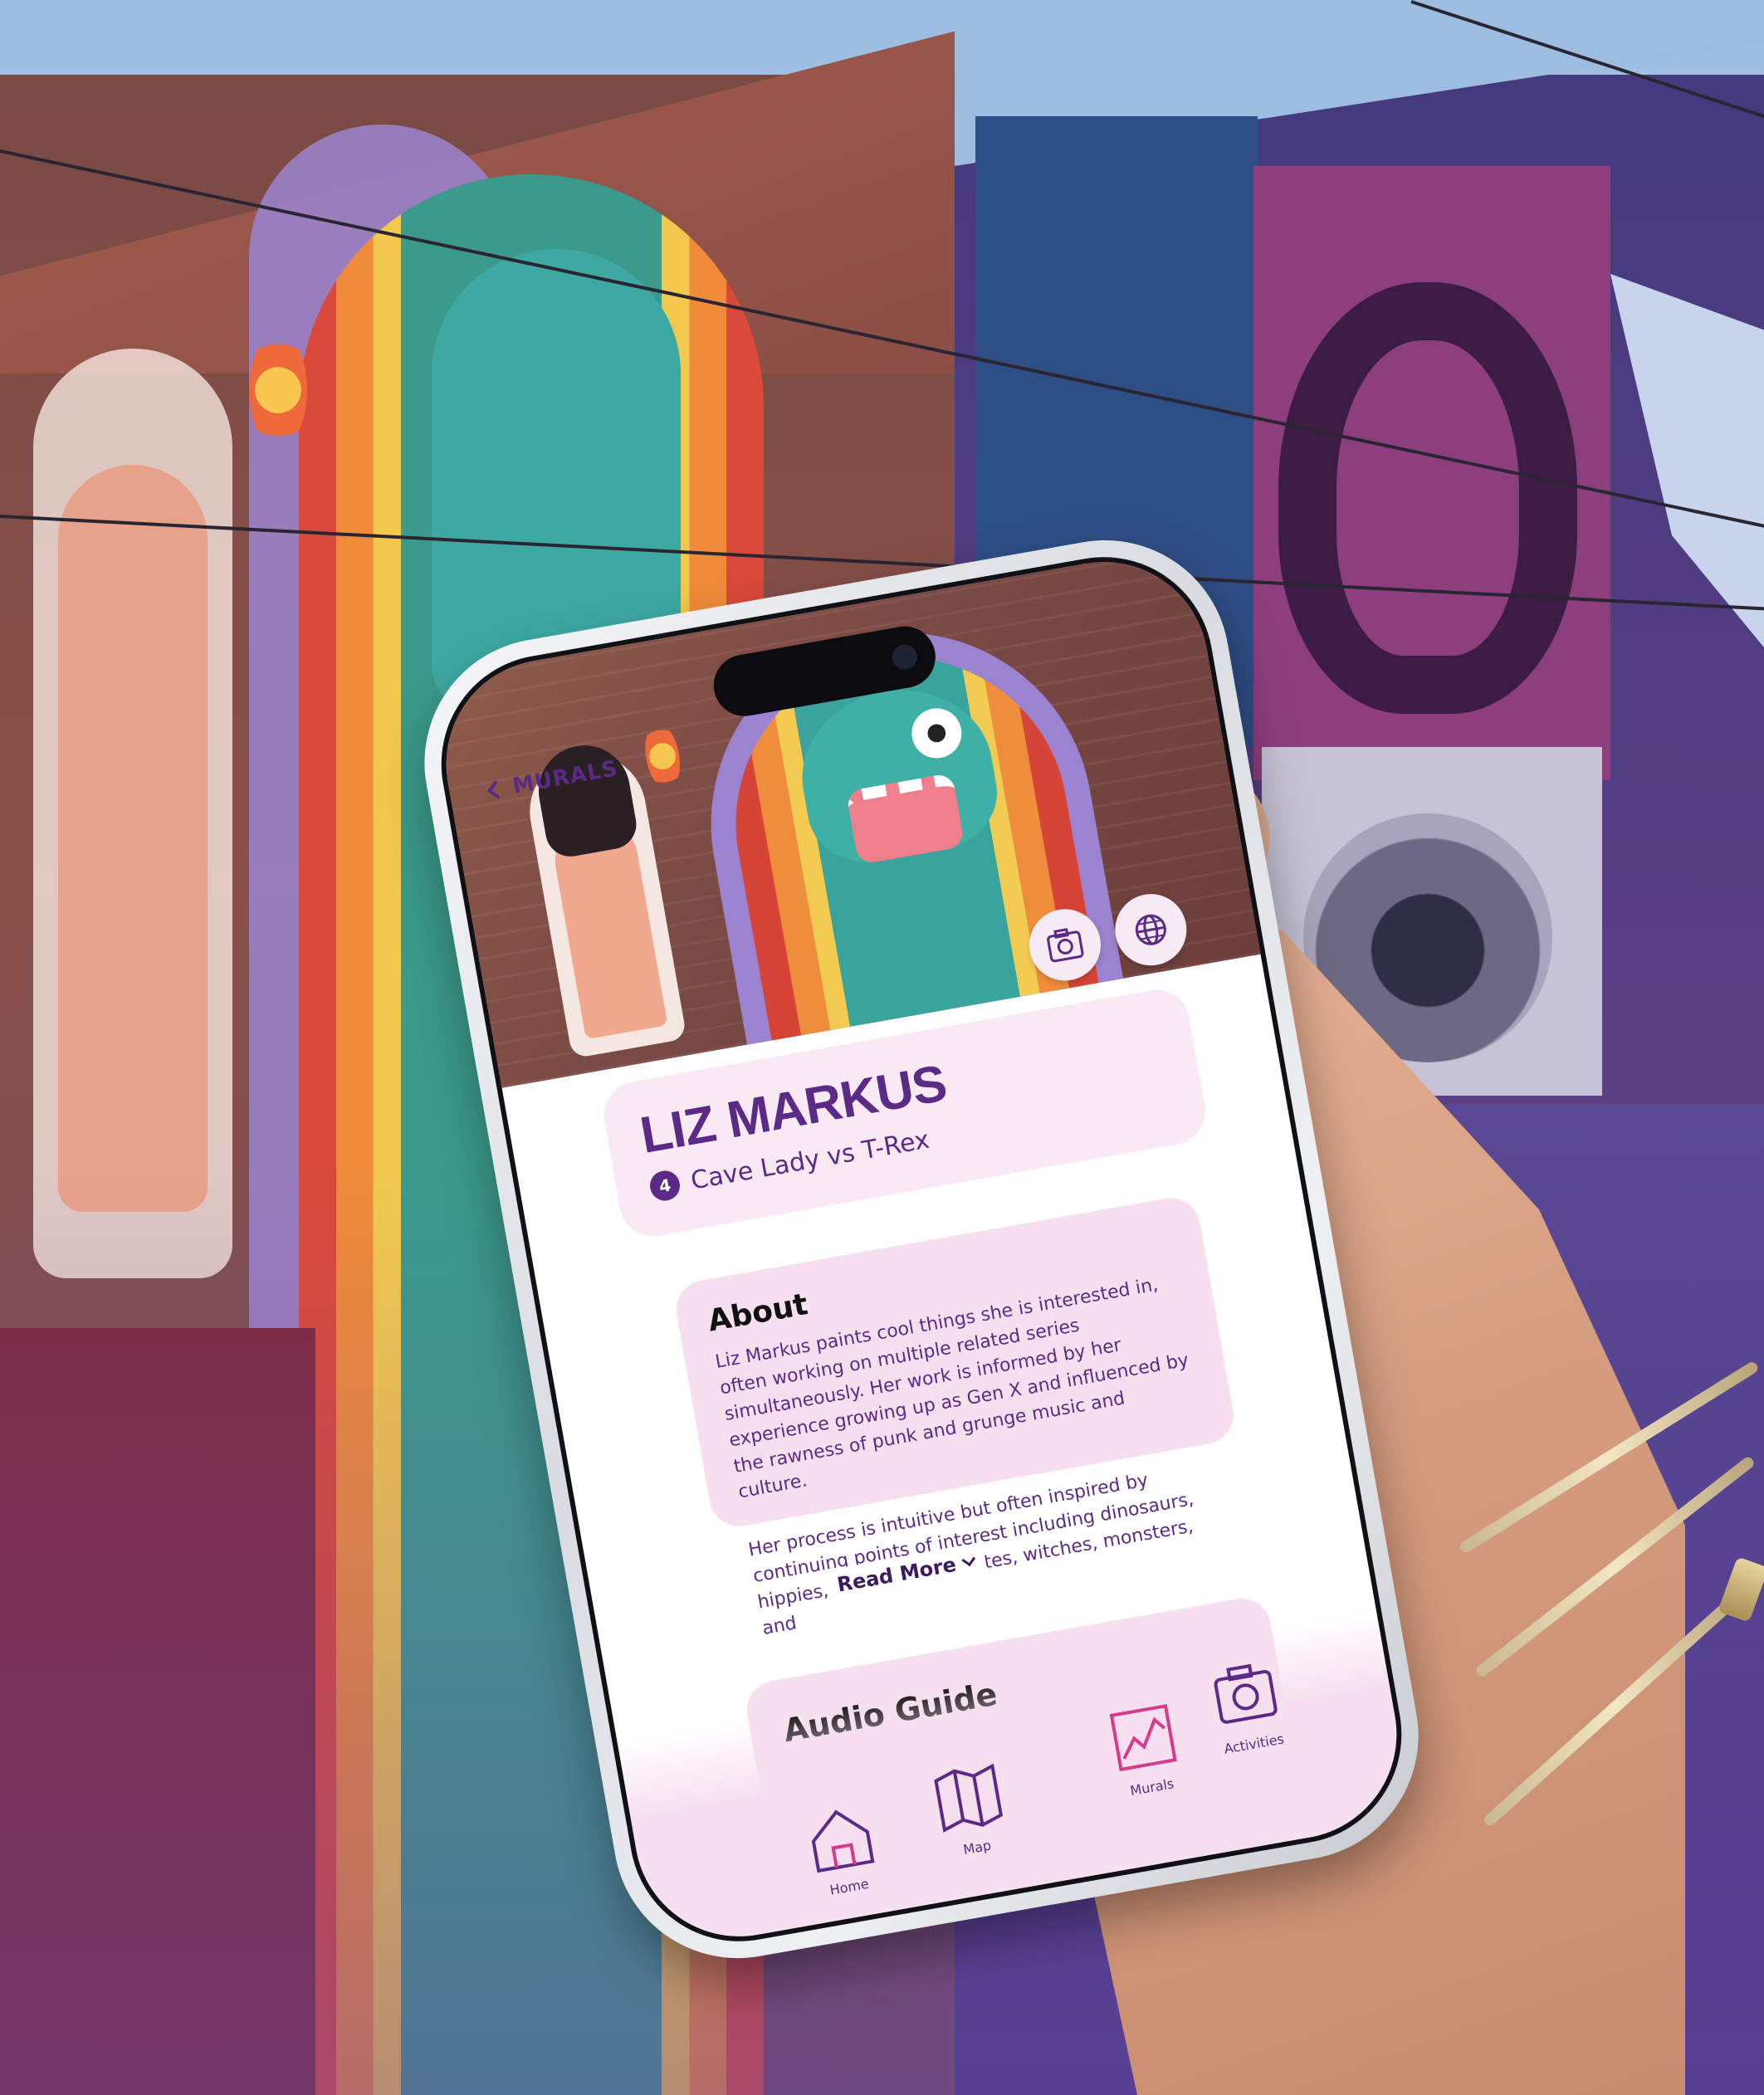  I want to click on tab-map: Map, so click(970, 1809).